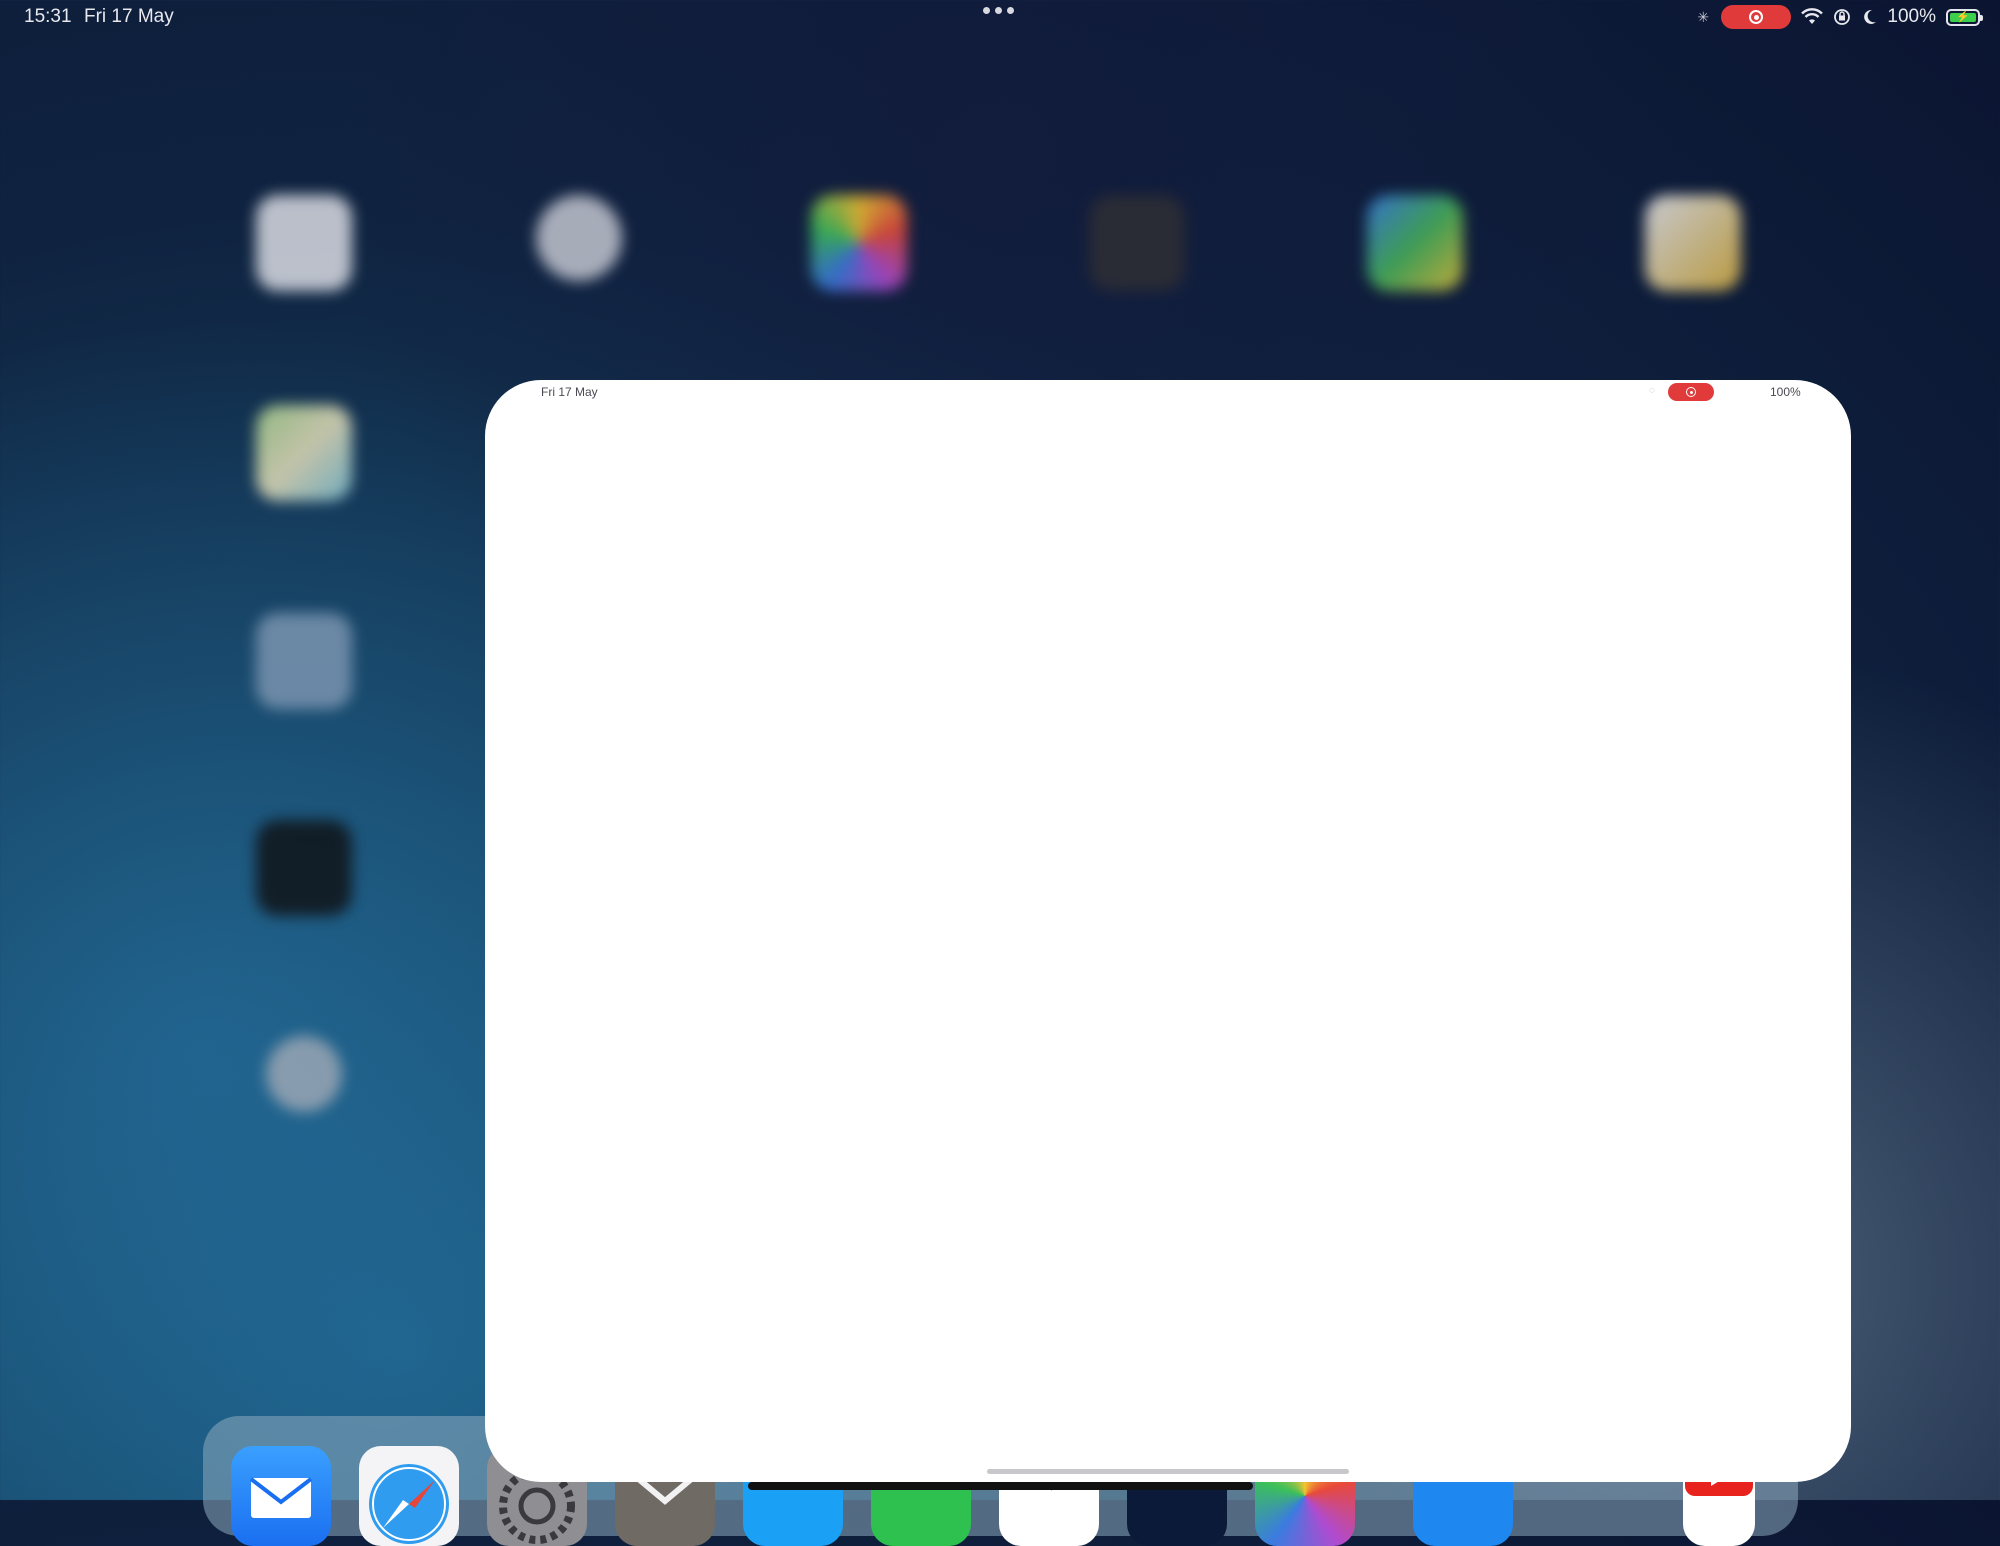  Describe the element at coordinates (1652, 390) in the screenshot. I see `loading-spinner-icon: ◌` at that location.